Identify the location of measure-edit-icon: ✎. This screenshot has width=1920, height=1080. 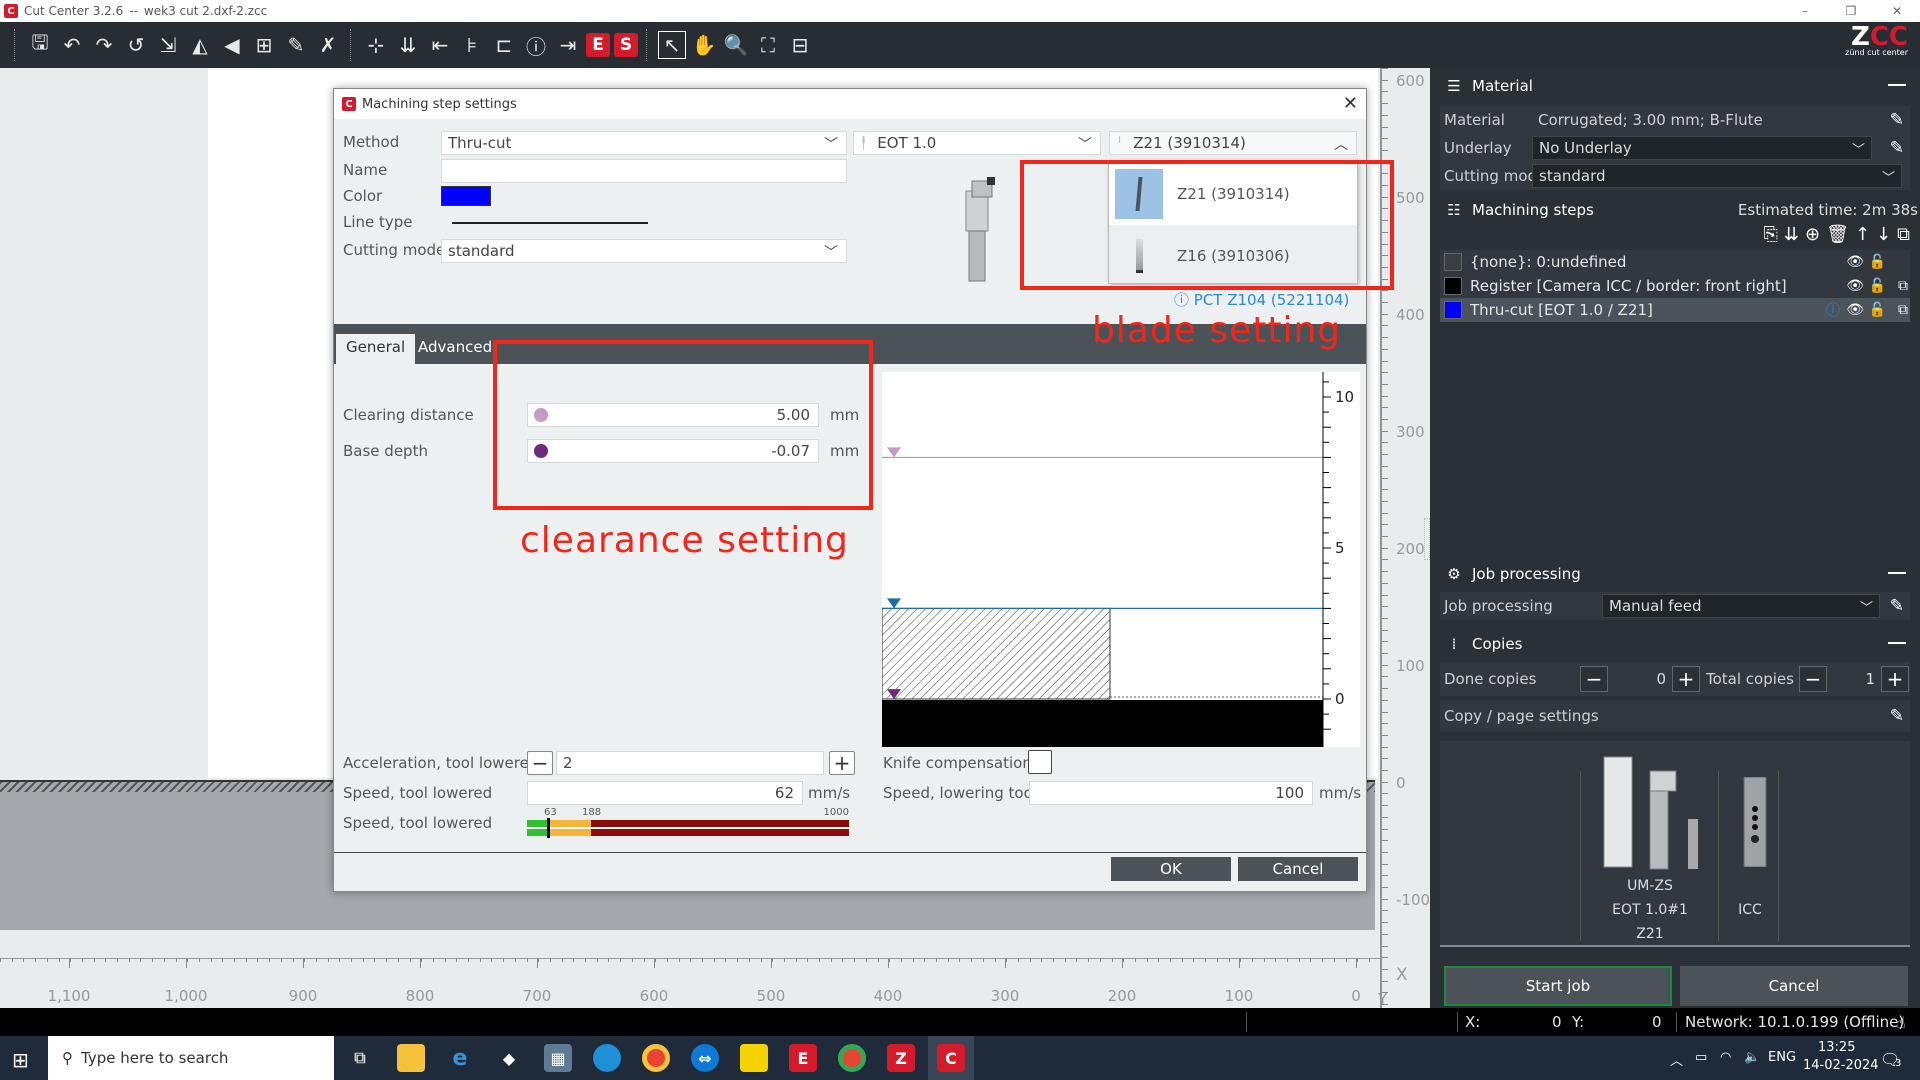
(296, 45).